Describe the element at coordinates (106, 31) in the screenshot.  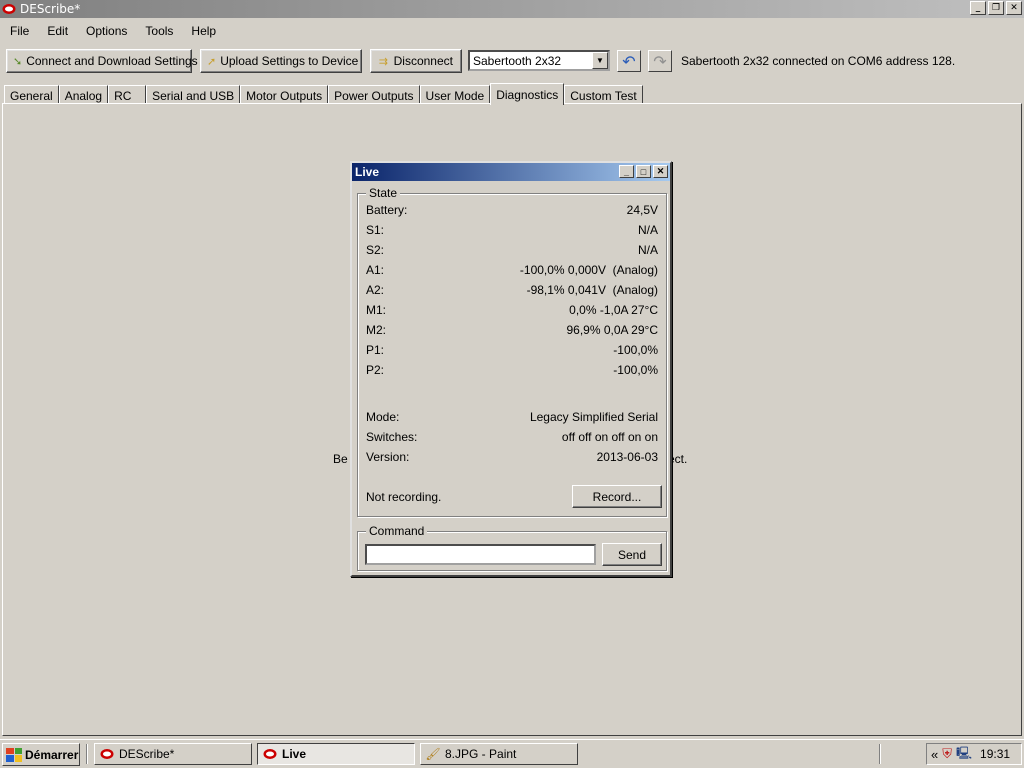
I see `menu-options: Options` at that location.